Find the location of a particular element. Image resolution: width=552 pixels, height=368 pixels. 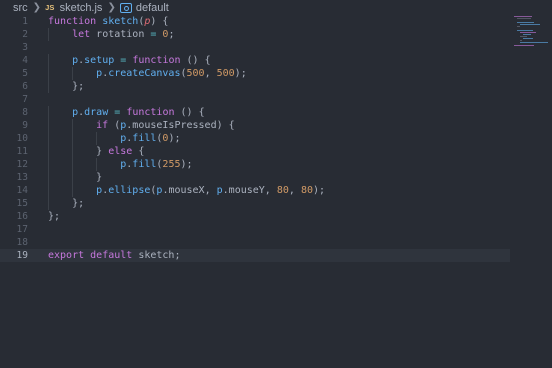

code-token: setup is located at coordinates (99, 60).